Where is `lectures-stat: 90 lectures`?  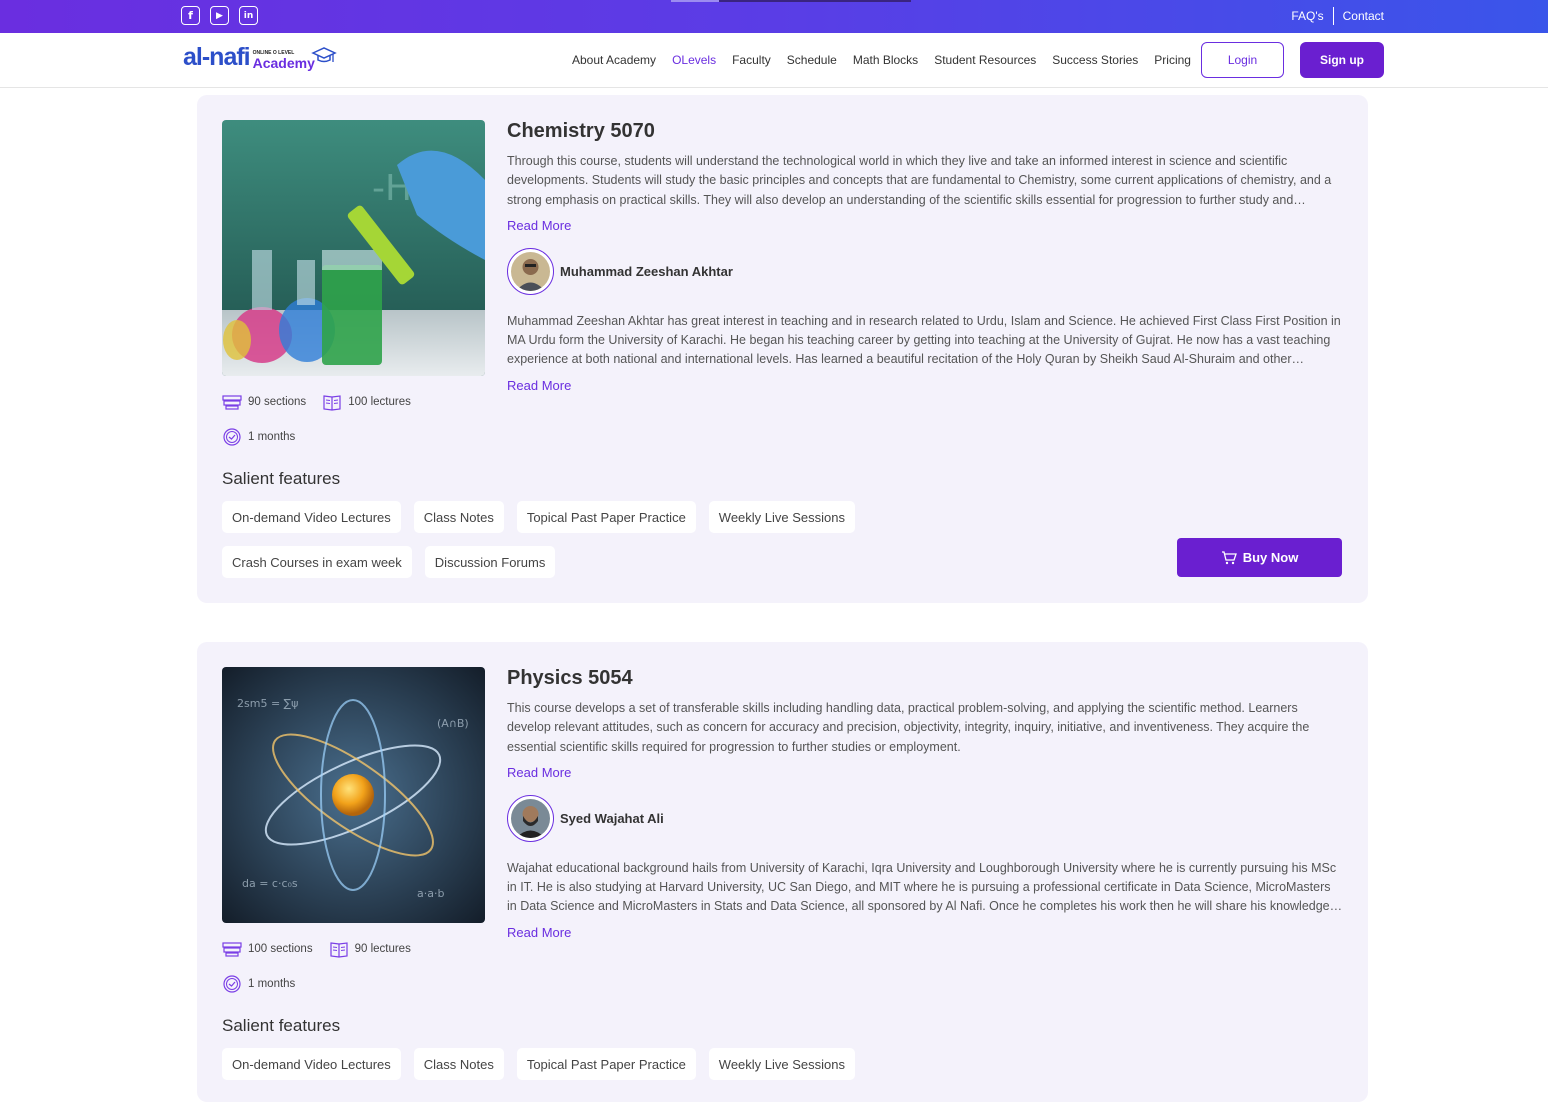 lectures-stat: 90 lectures is located at coordinates (370, 949).